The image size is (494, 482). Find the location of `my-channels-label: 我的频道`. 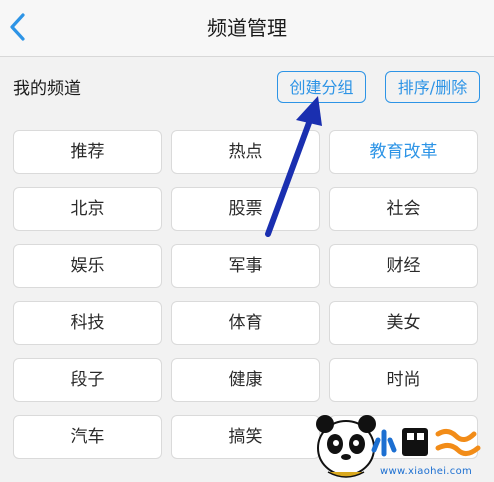

my-channels-label: 我的频道 is located at coordinates (47, 89).